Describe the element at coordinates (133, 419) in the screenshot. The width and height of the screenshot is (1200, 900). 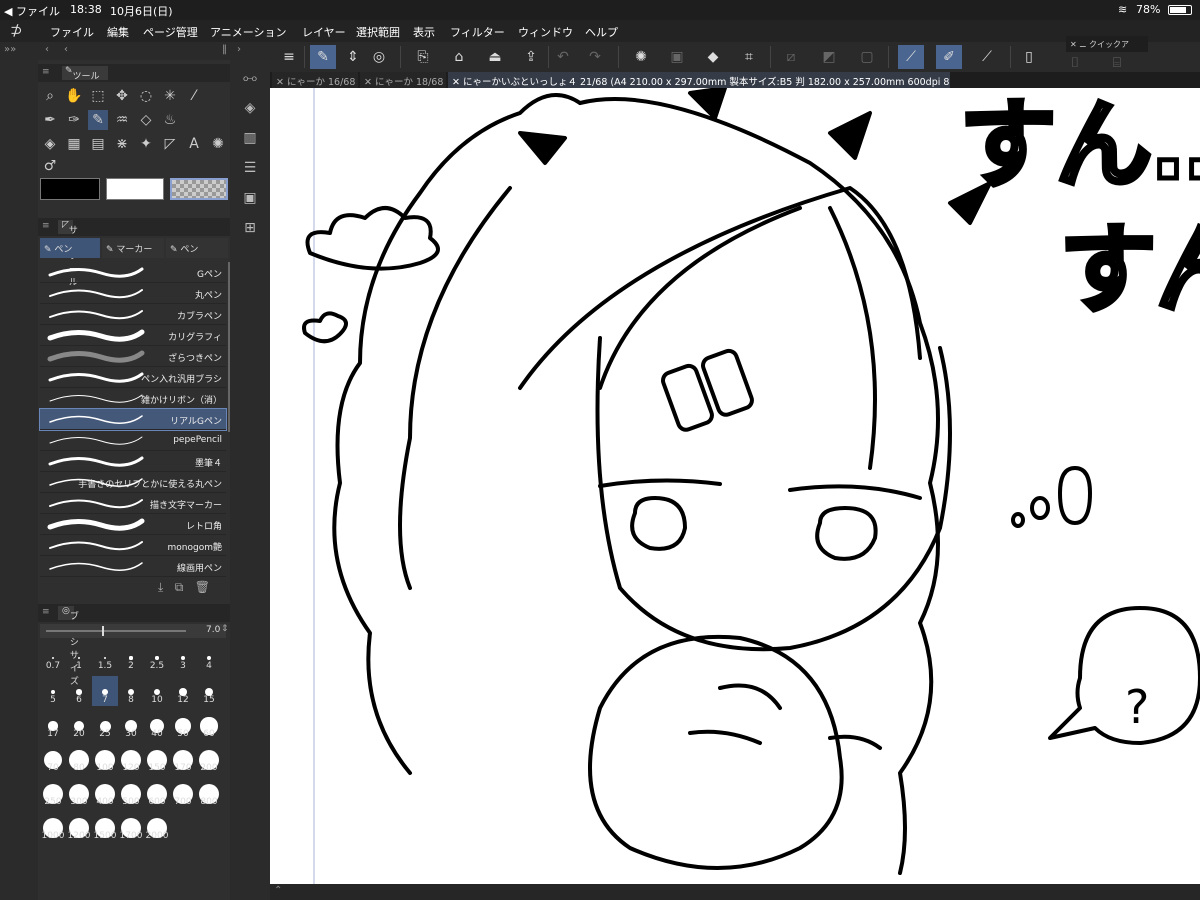
I see `brush-item: リアルGペン` at that location.